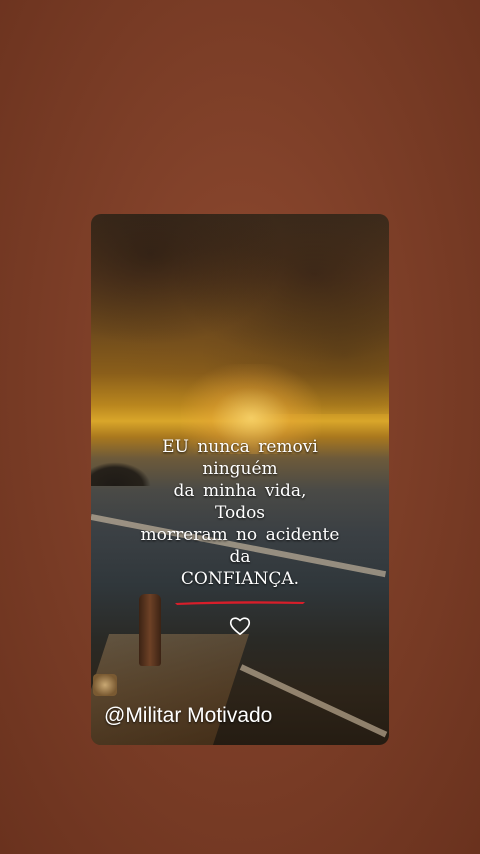 The image size is (480, 854). Describe the element at coordinates (240, 447) in the screenshot. I see `quote-line: EU nunca removi` at that location.